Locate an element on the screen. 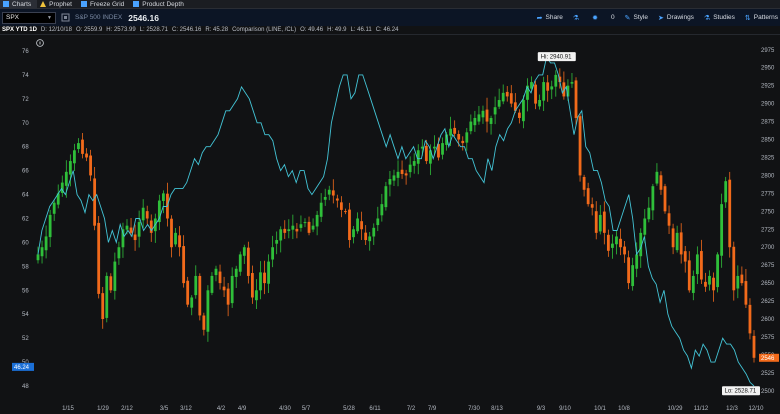  right-axis-tick: 2850 is located at coordinates (768, 141).